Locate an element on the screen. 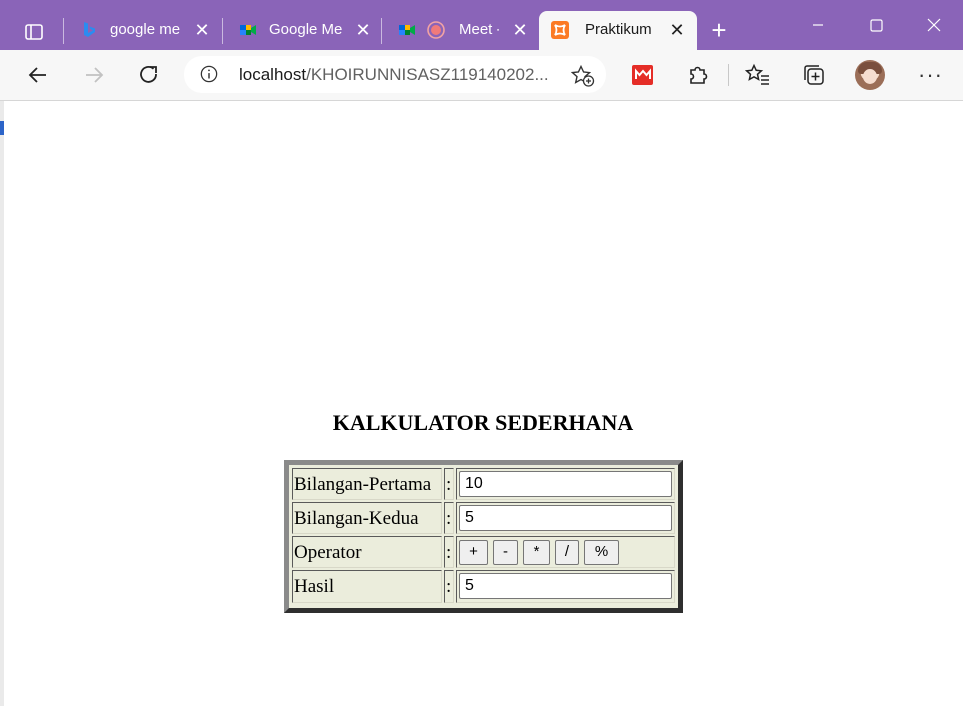 Image resolution: width=963 pixels, height=706 pixels. hasil-output: 5 is located at coordinates (565, 586).